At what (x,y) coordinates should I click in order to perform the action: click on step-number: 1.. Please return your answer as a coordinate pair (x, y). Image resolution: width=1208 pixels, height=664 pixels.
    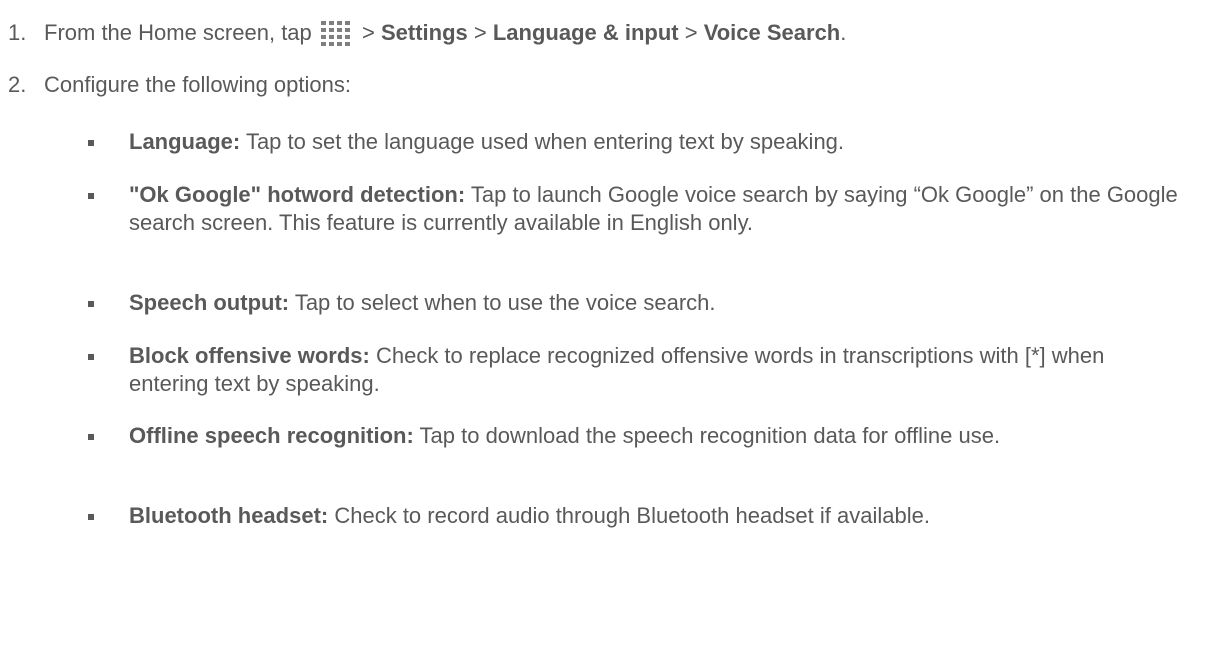
    Looking at the image, I should click on (17, 32).